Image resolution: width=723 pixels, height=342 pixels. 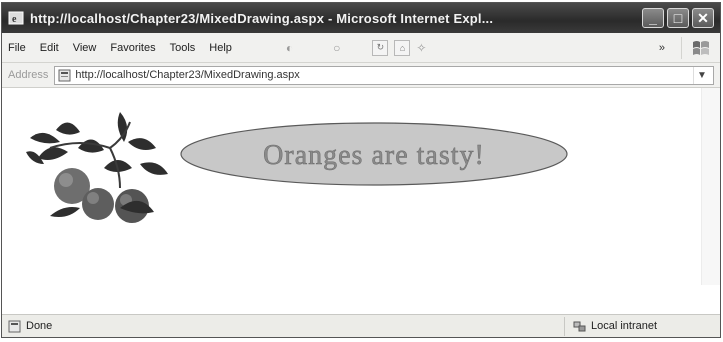 I want to click on stop-icon: ○, so click(x=336, y=48).